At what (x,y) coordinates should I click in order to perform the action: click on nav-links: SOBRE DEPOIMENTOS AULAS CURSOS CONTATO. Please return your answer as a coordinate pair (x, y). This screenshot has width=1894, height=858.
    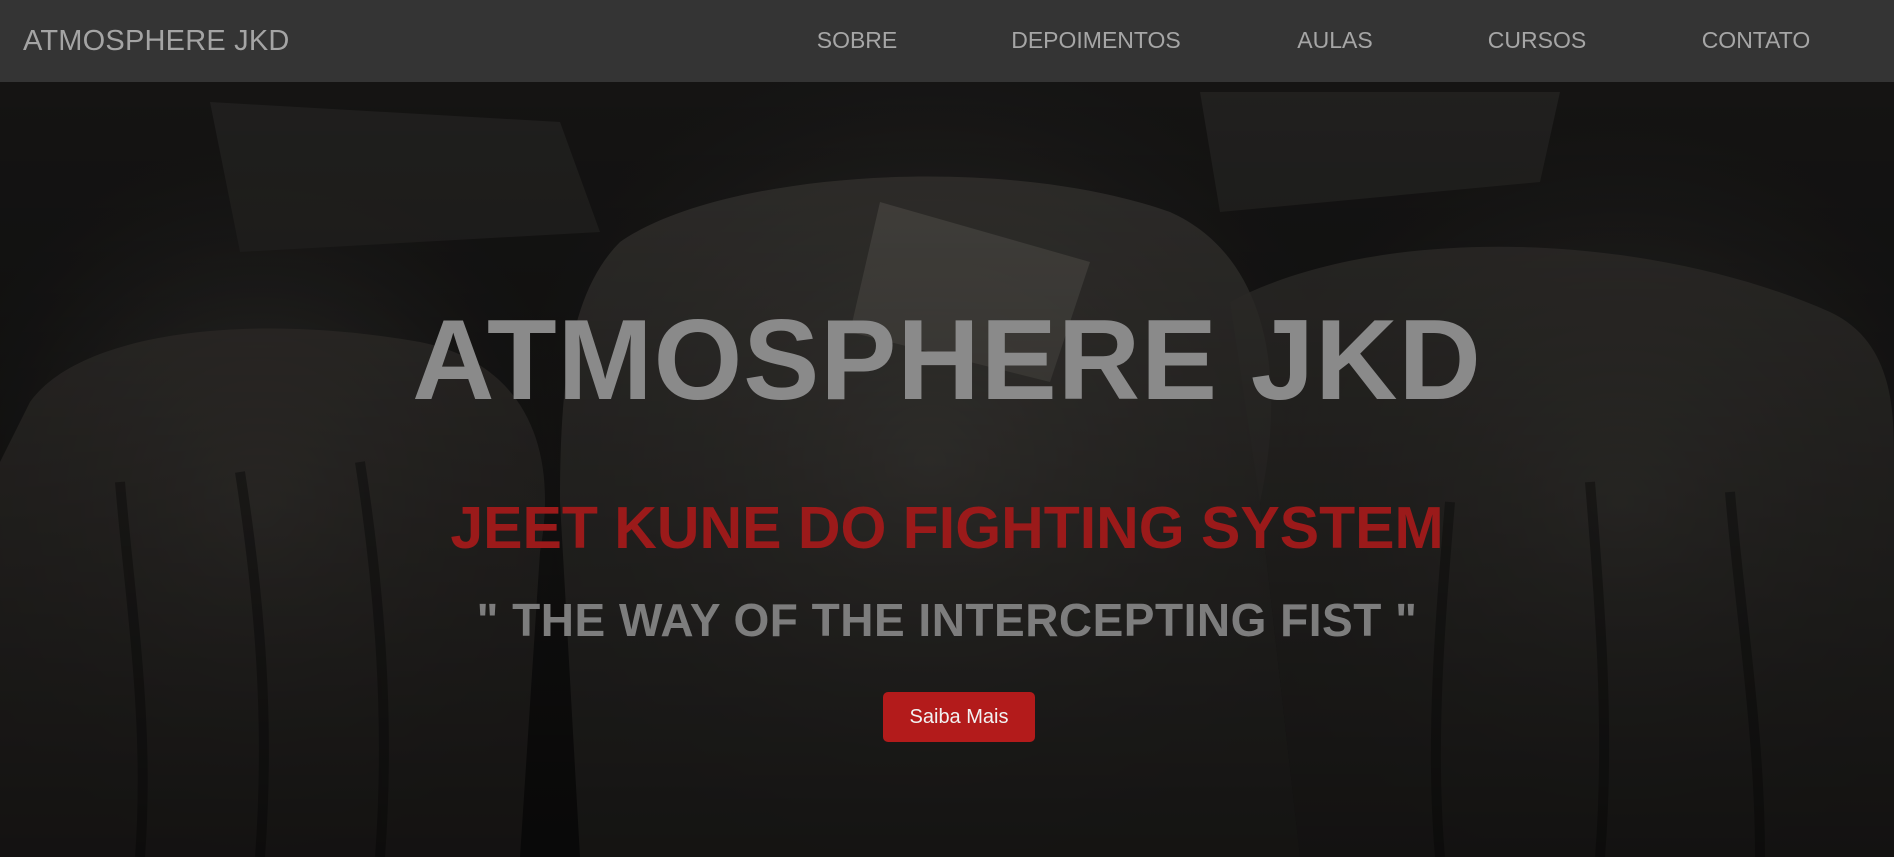
    Looking at the image, I should click on (947, 41).